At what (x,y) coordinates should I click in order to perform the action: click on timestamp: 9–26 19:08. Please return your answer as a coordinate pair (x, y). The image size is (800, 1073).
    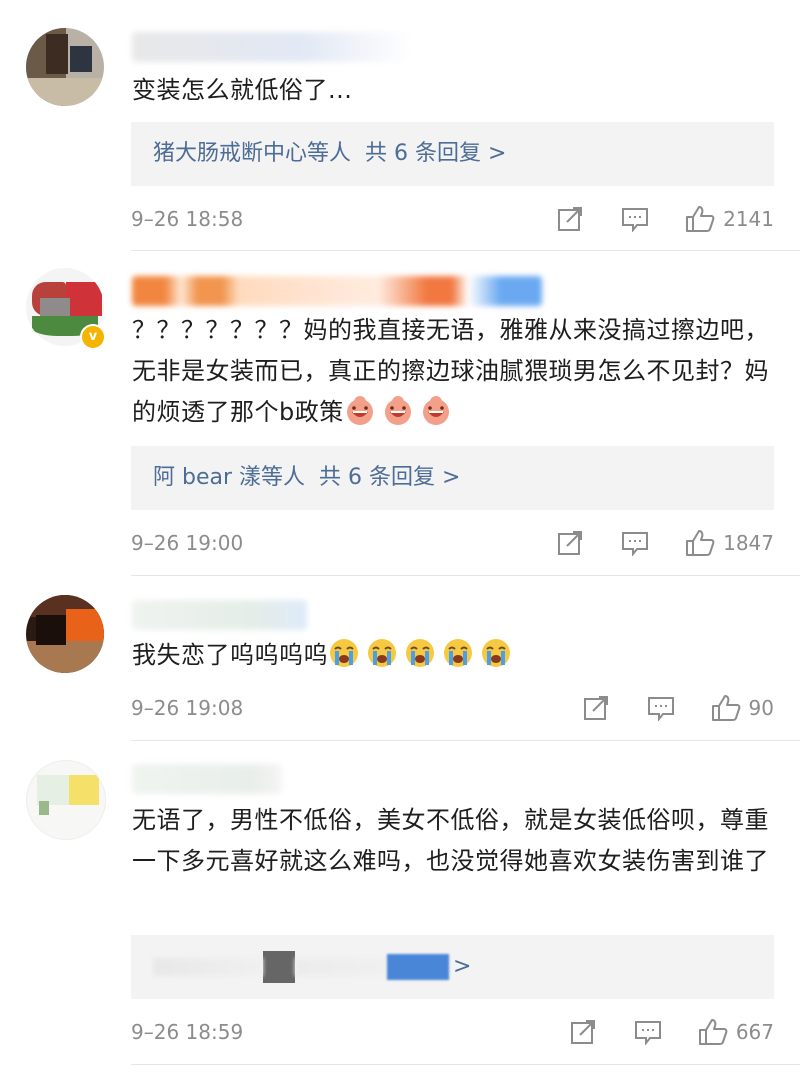
    Looking at the image, I should click on (187, 708).